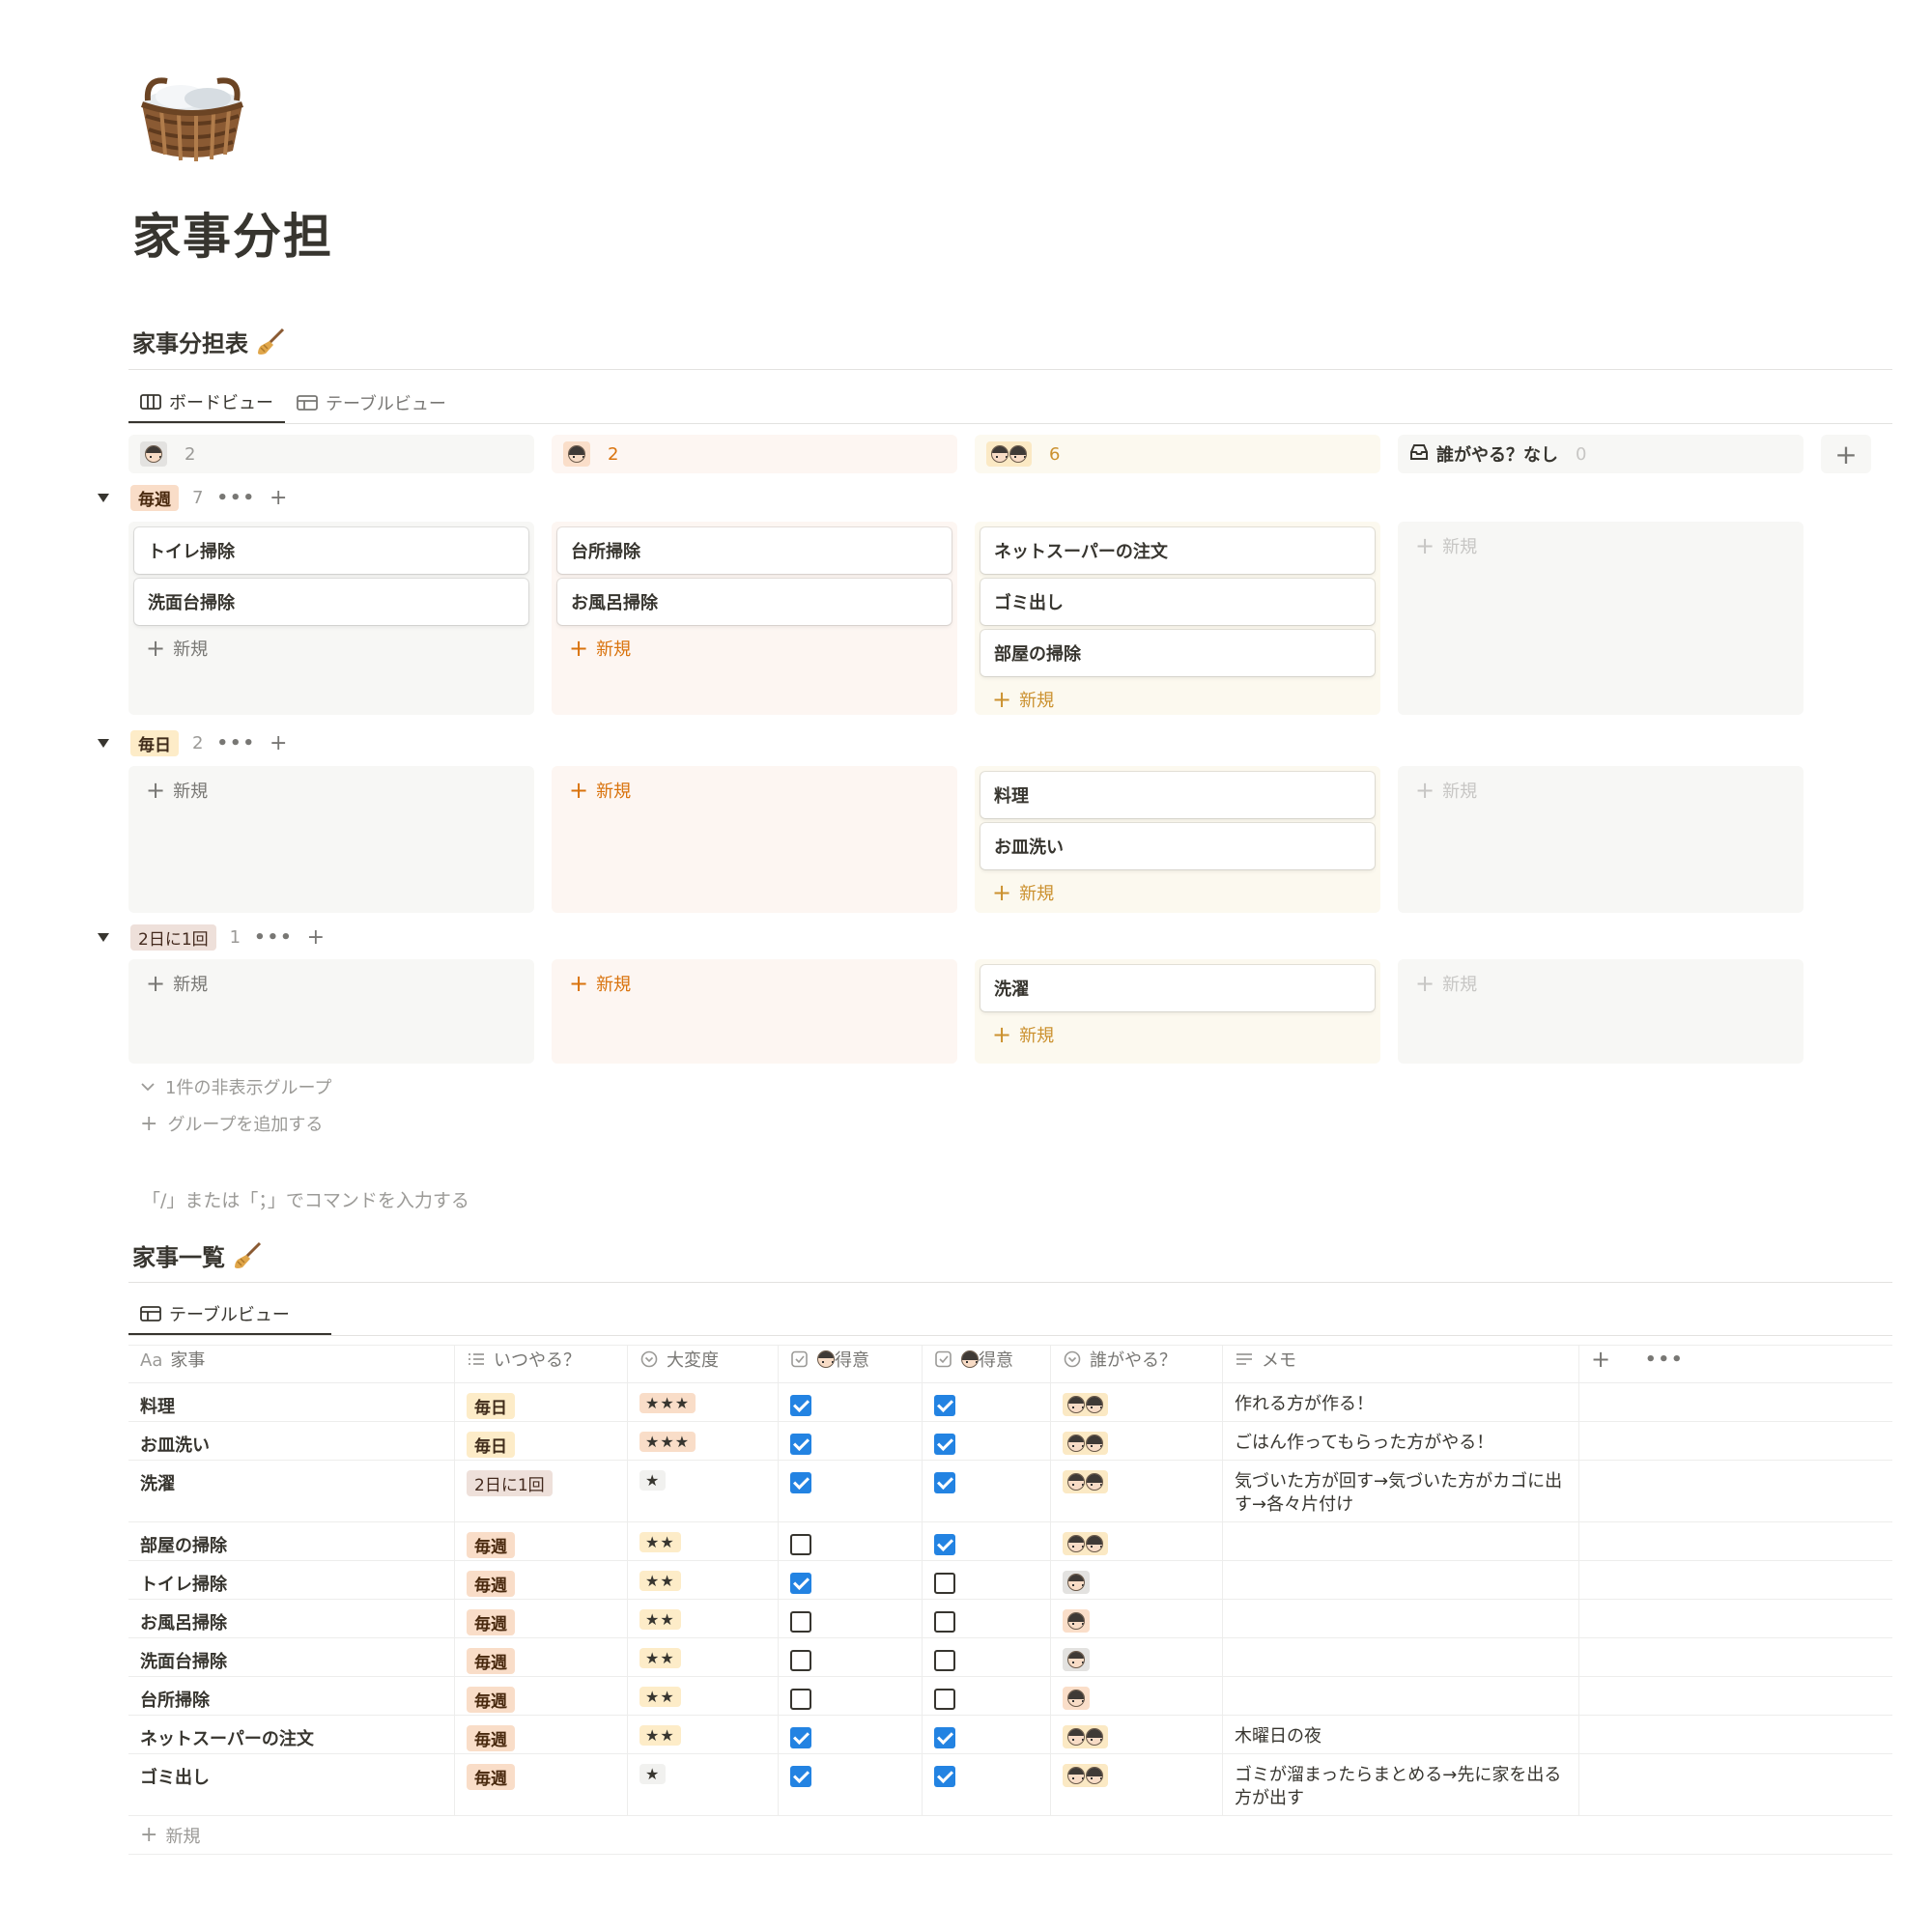  I want to click on board-card: 台所掃除, so click(754, 550).